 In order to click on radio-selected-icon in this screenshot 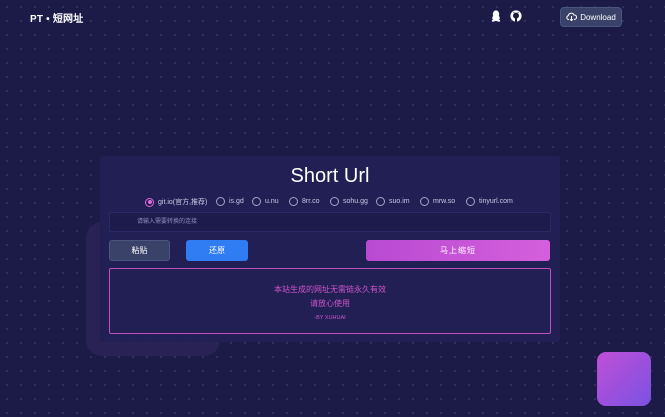, I will do `click(149, 202)`.